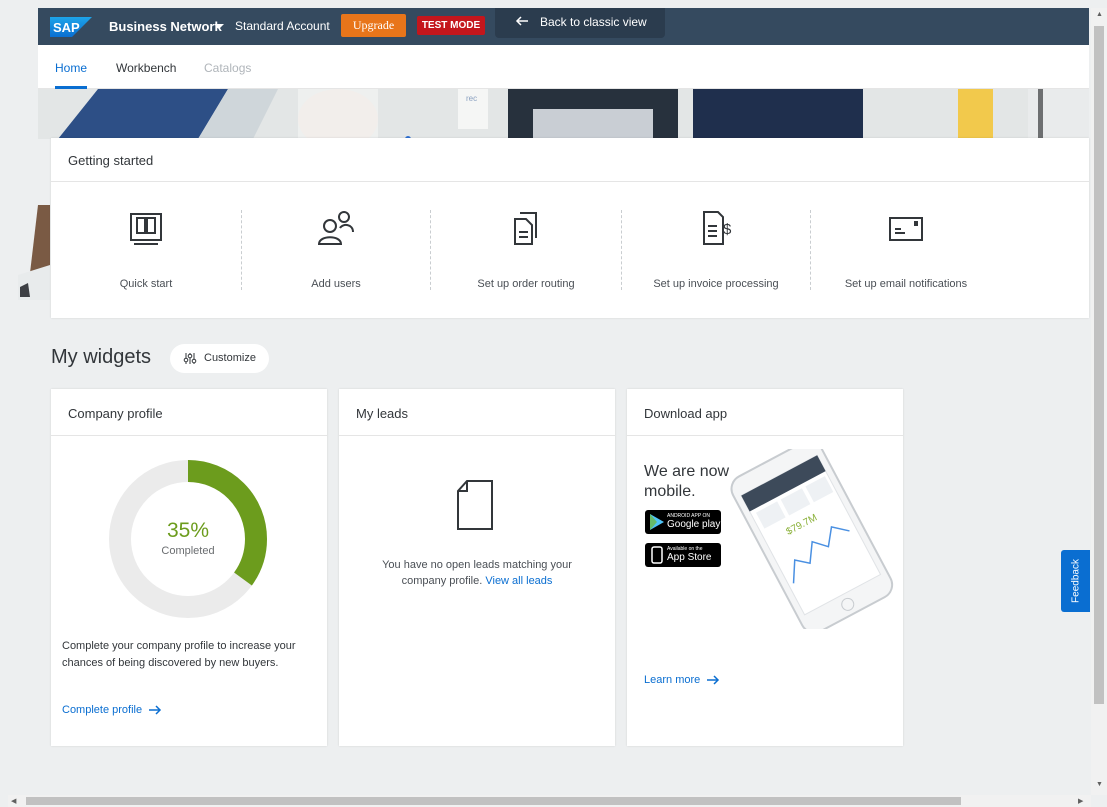  Describe the element at coordinates (906, 284) in the screenshot. I see `email-notifications-label: Set up email notifications` at that location.